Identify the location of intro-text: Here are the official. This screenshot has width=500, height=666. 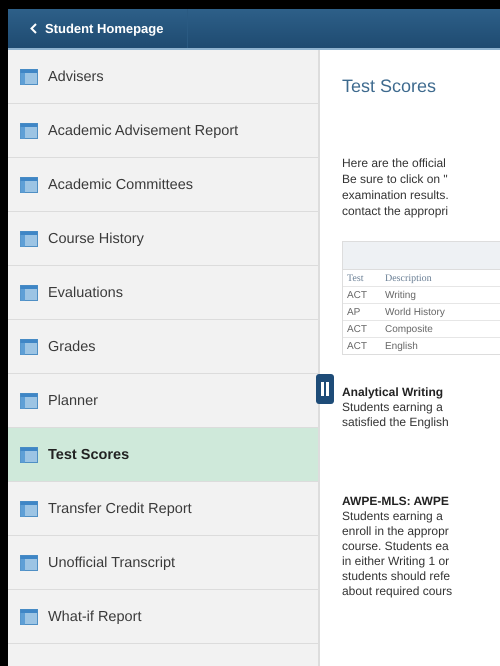
(394, 163).